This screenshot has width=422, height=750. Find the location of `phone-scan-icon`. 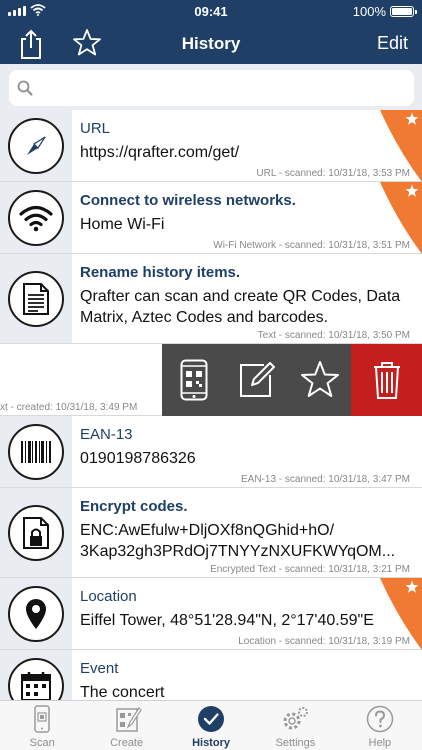

phone-scan-icon is located at coordinates (42, 719).